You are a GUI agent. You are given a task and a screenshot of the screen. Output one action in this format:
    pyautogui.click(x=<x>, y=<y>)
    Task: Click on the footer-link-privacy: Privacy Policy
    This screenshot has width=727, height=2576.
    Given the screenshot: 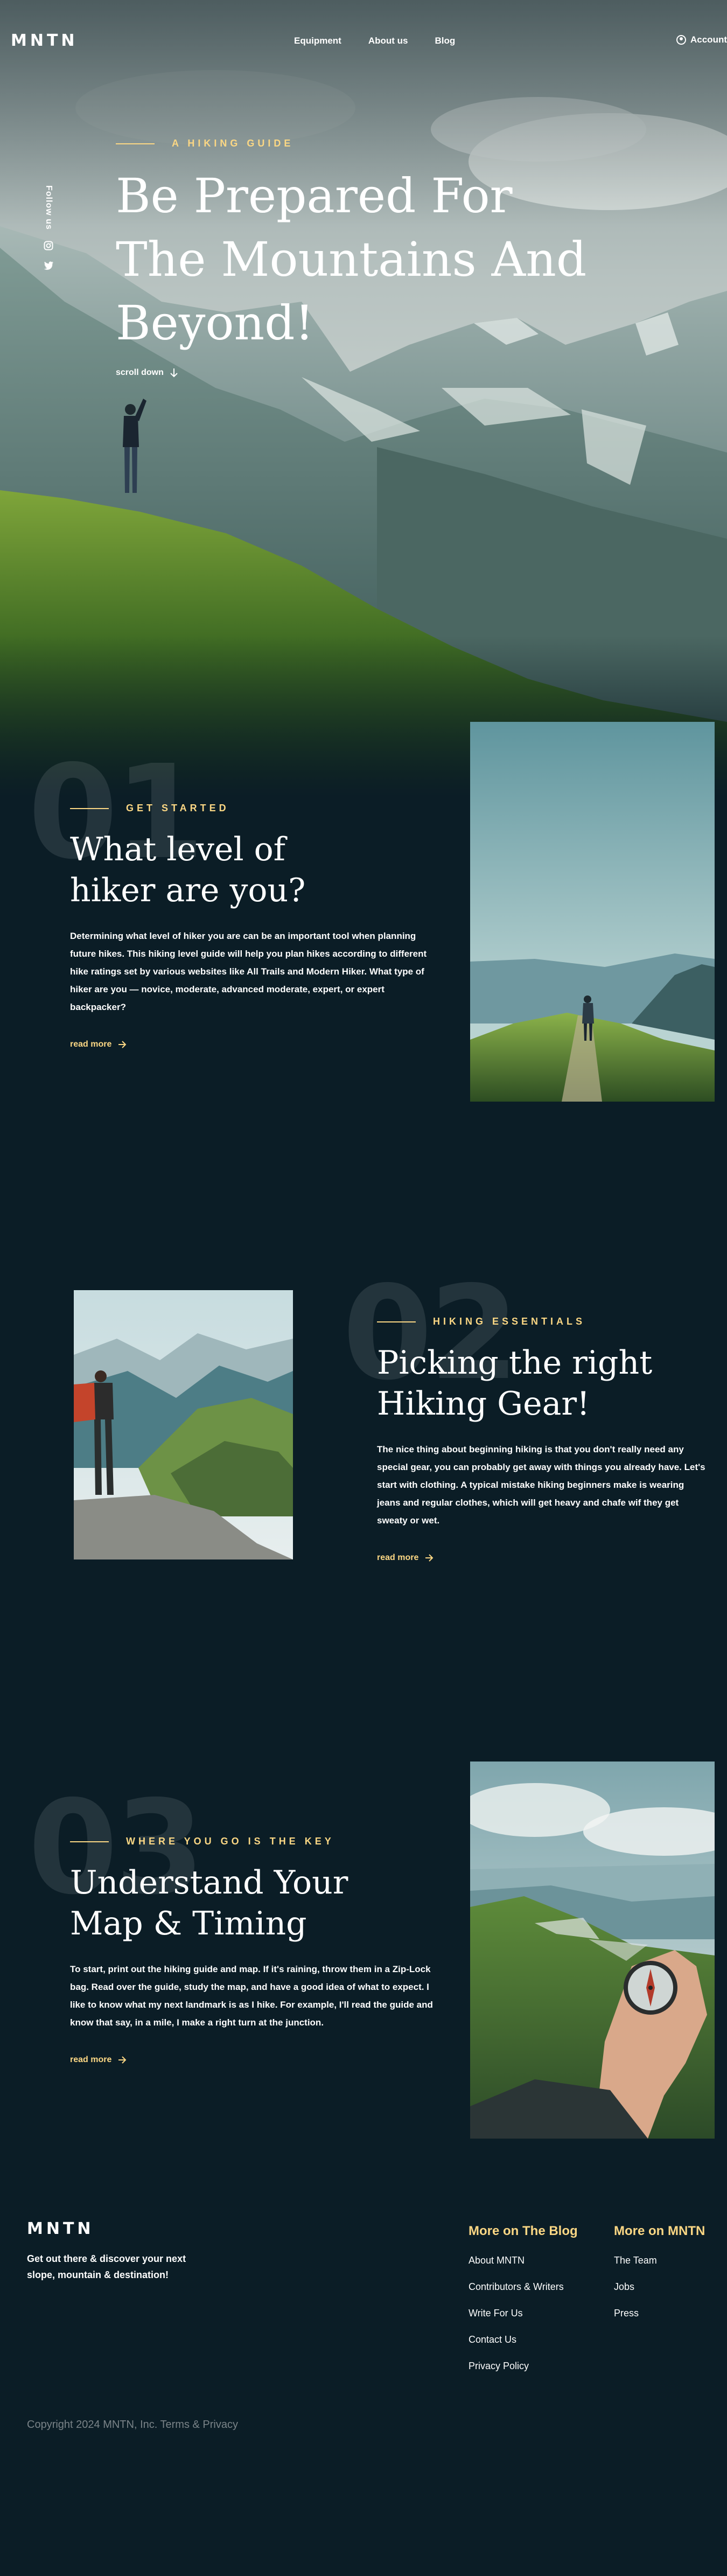 What is the action you would take?
    pyautogui.click(x=523, y=2367)
    